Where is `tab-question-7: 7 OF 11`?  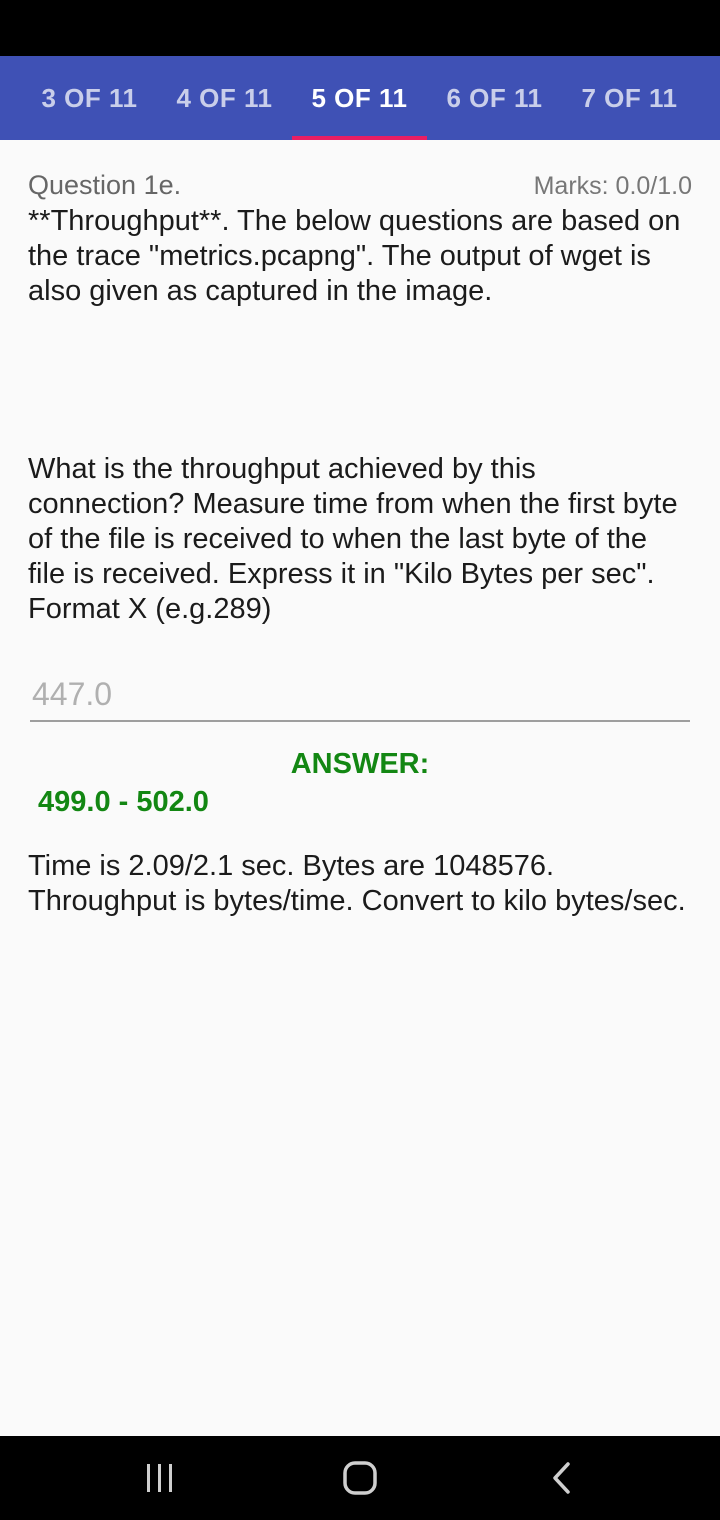 tab-question-7: 7 OF 11 is located at coordinates (629, 98).